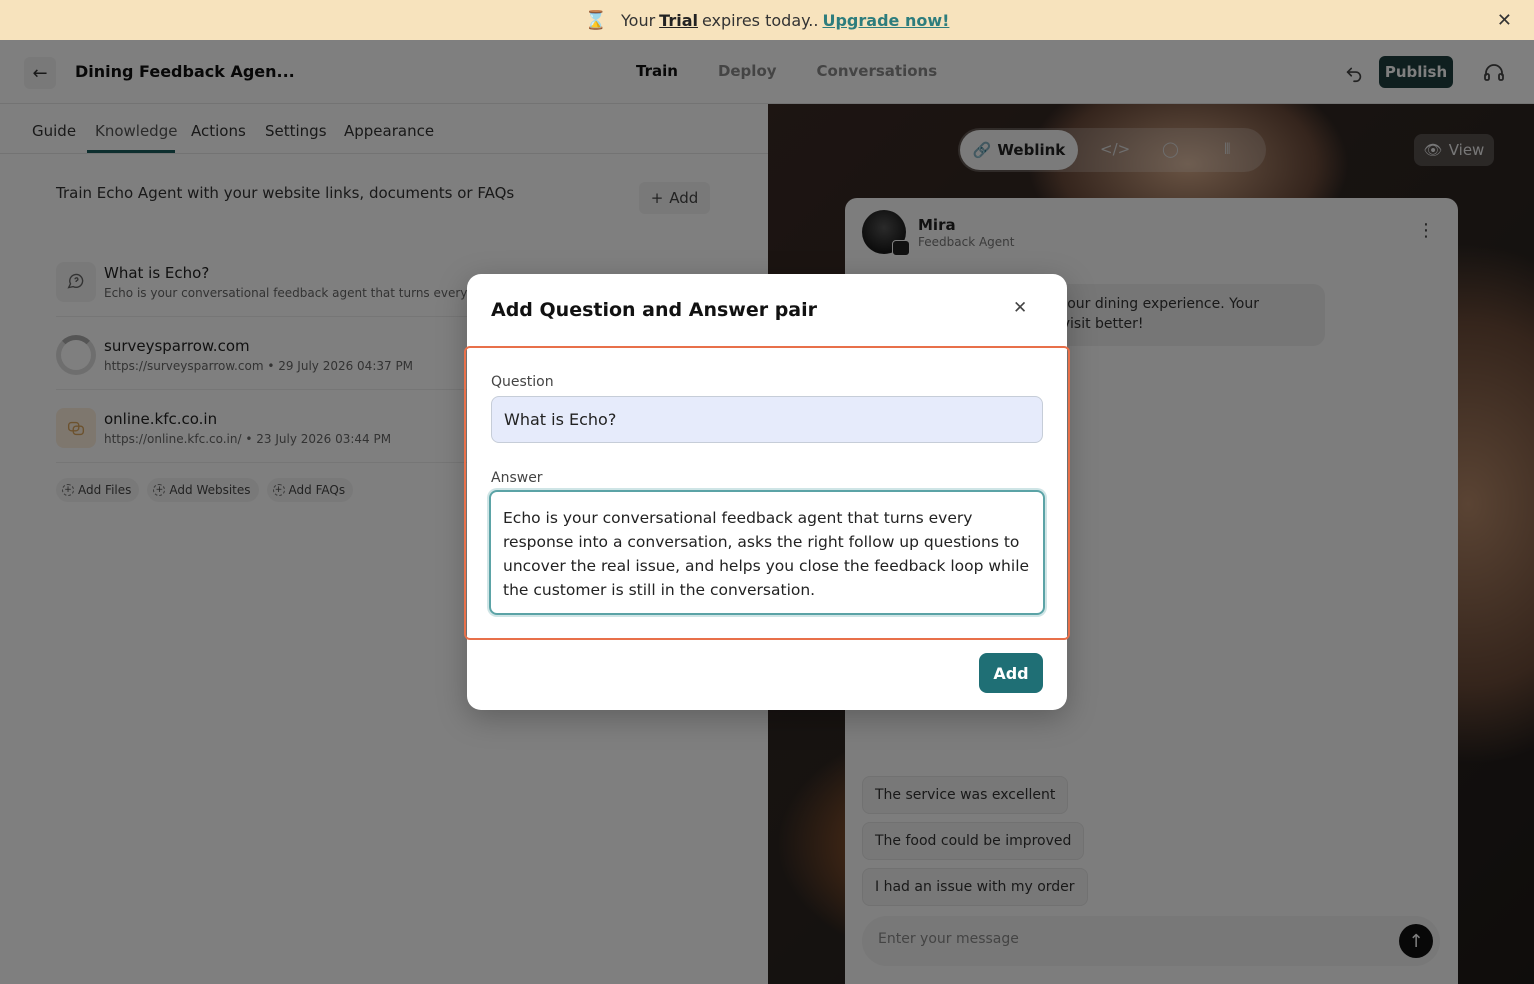 This screenshot has height=984, width=1534. I want to click on question-input: What is Echo?, so click(767, 419).